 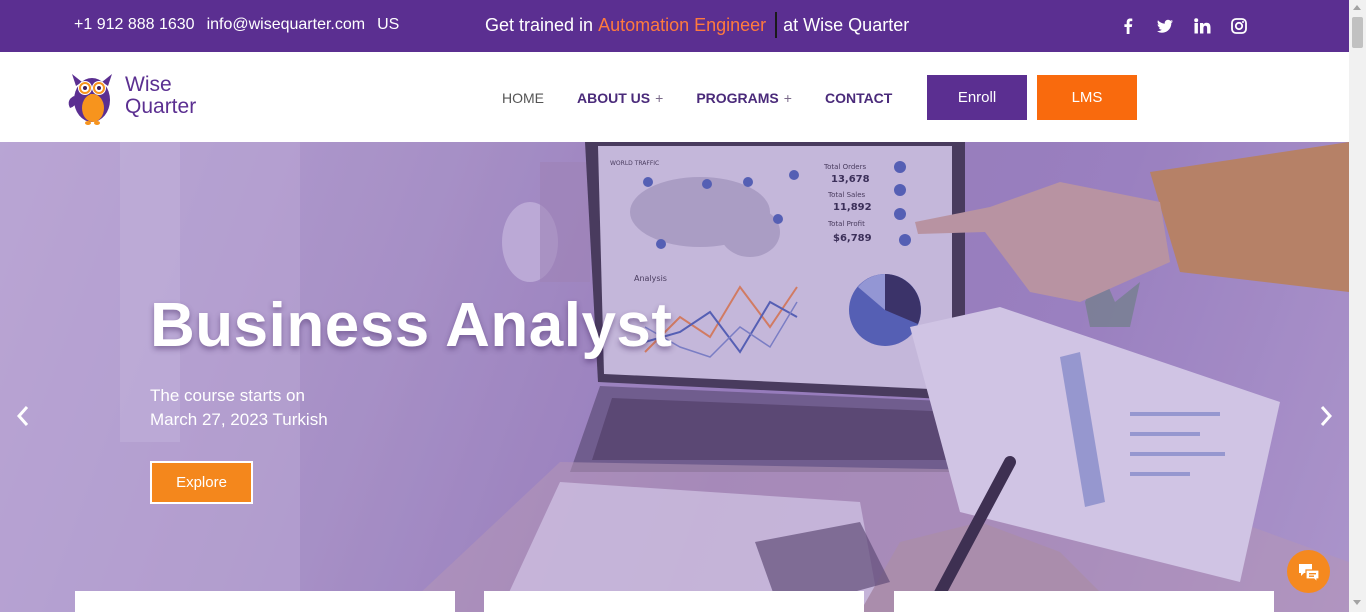 What do you see at coordinates (977, 97) in the screenshot?
I see `enroll-button: Enroll` at bounding box center [977, 97].